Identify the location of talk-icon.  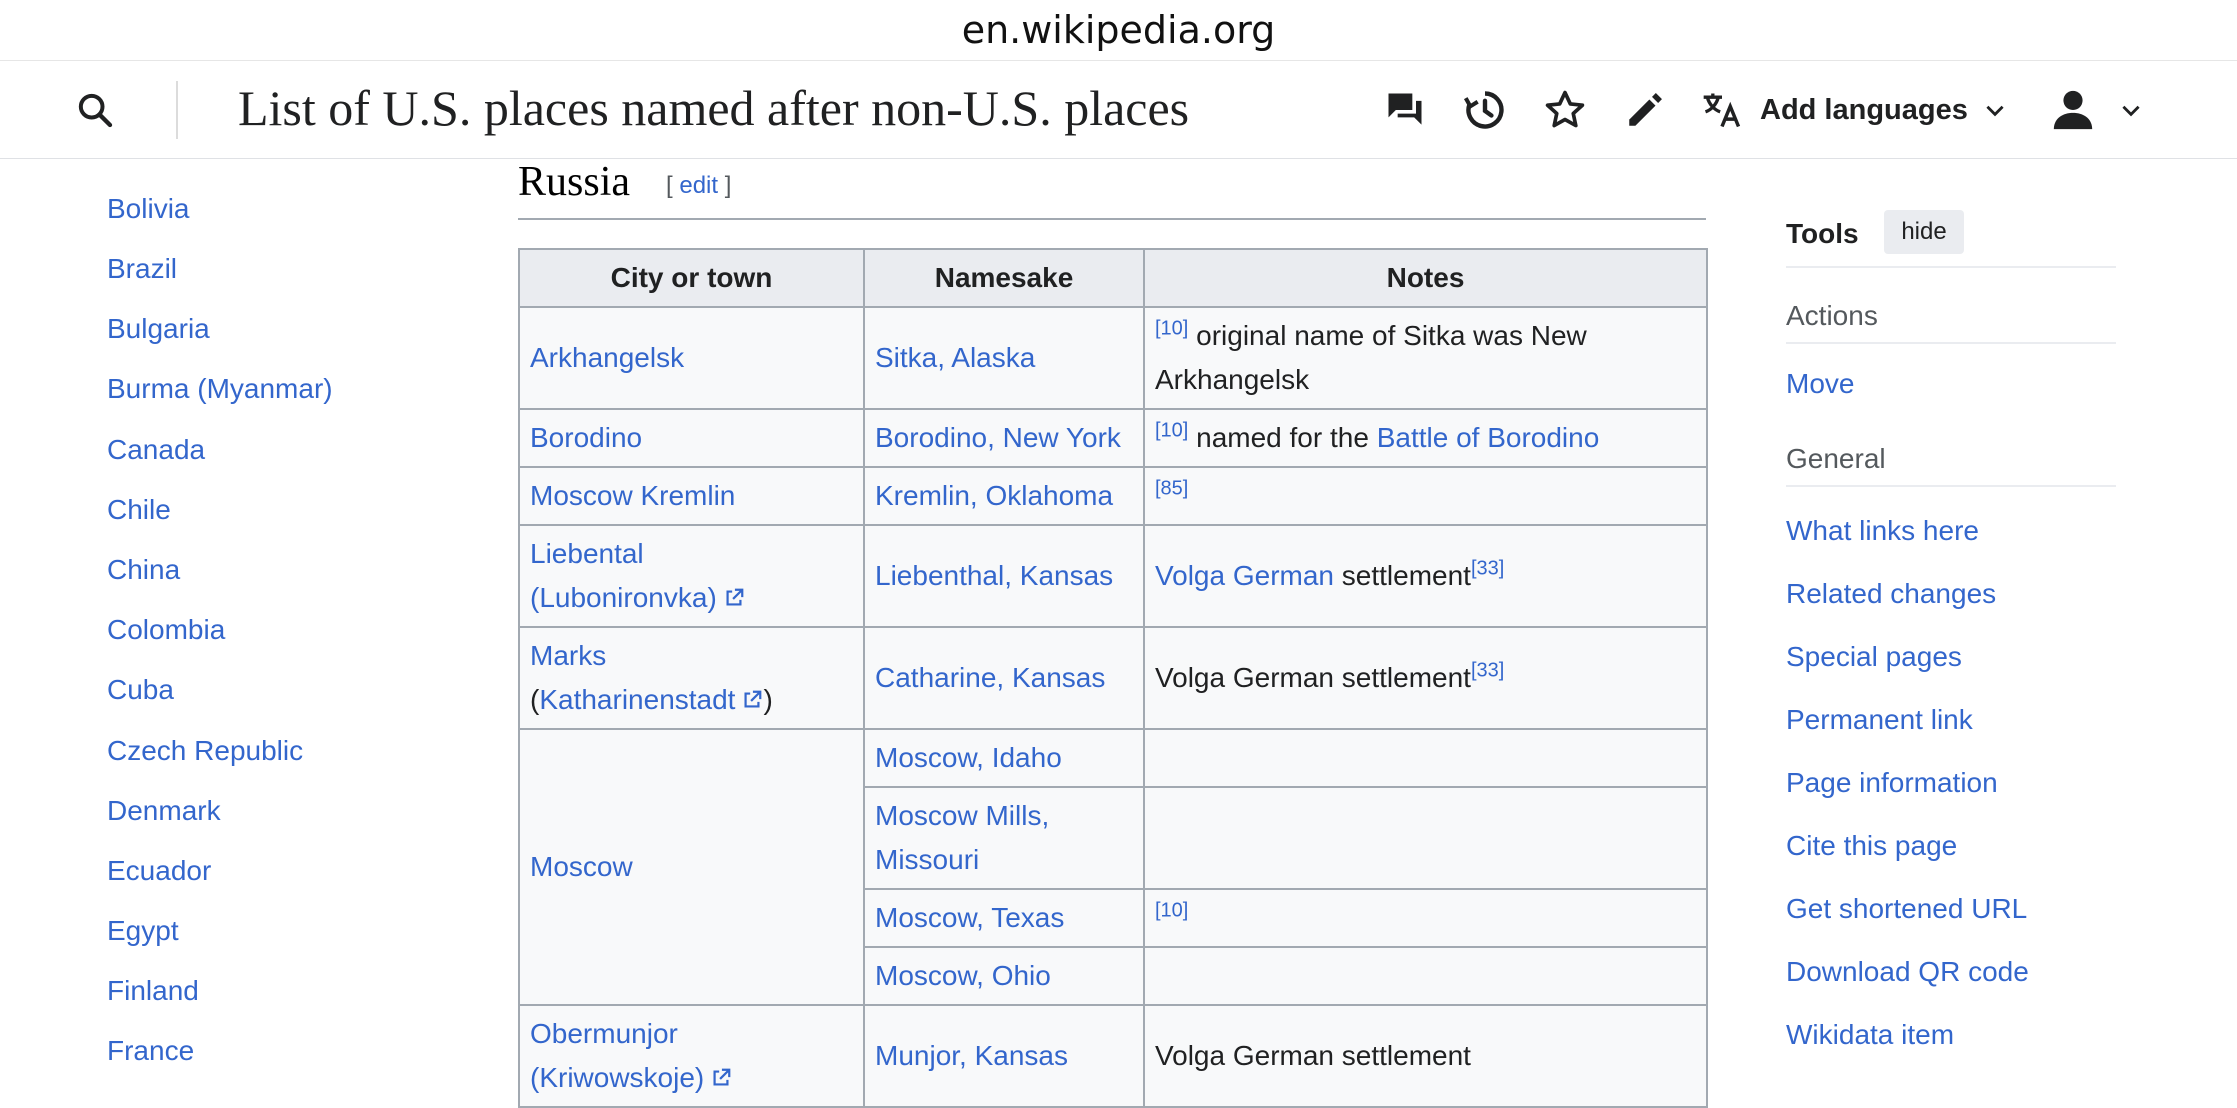
(1405, 109).